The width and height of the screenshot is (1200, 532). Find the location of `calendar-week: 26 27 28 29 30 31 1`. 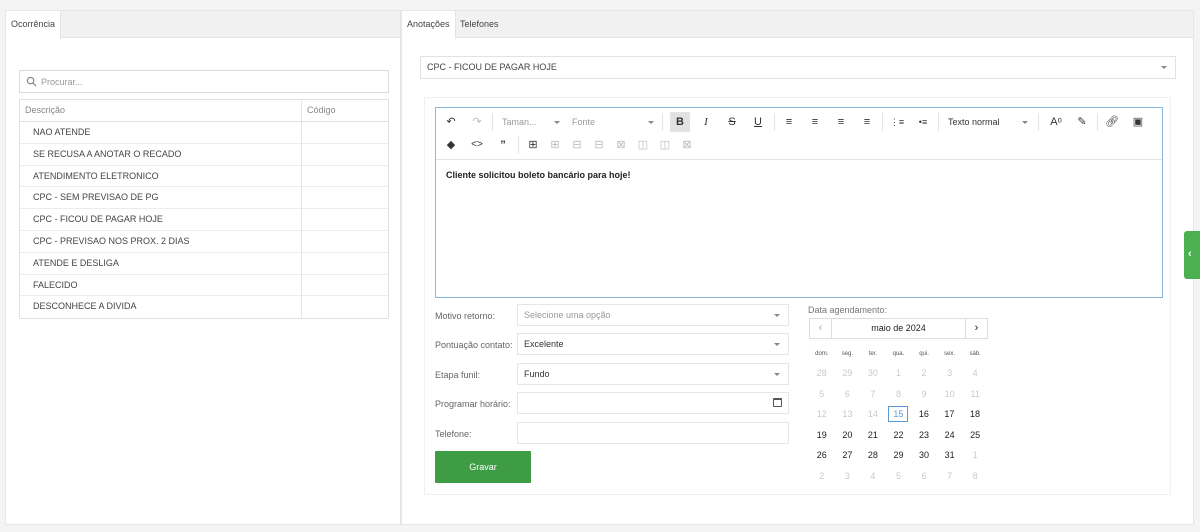

calendar-week: 26 27 28 29 30 31 1 is located at coordinates (898, 455).